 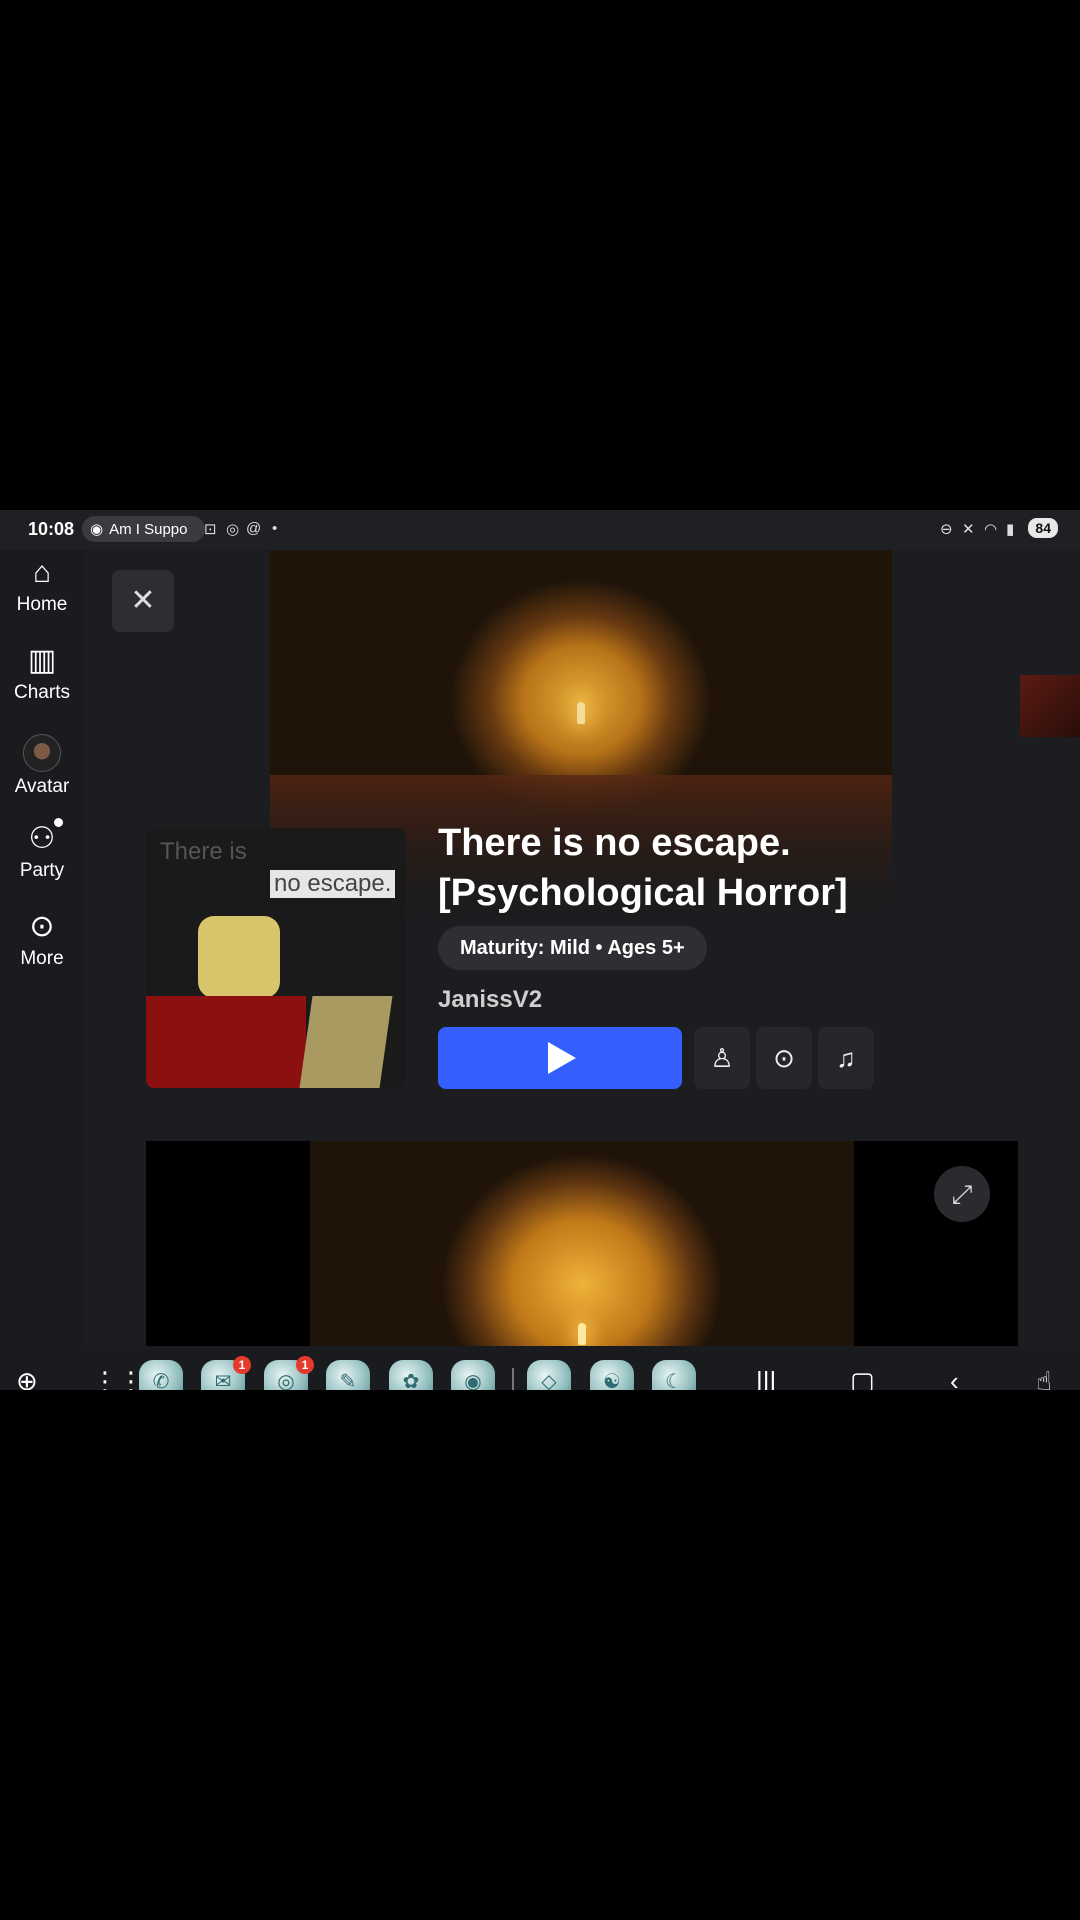 I want to click on next-game-preview, so click(x=1050, y=706).